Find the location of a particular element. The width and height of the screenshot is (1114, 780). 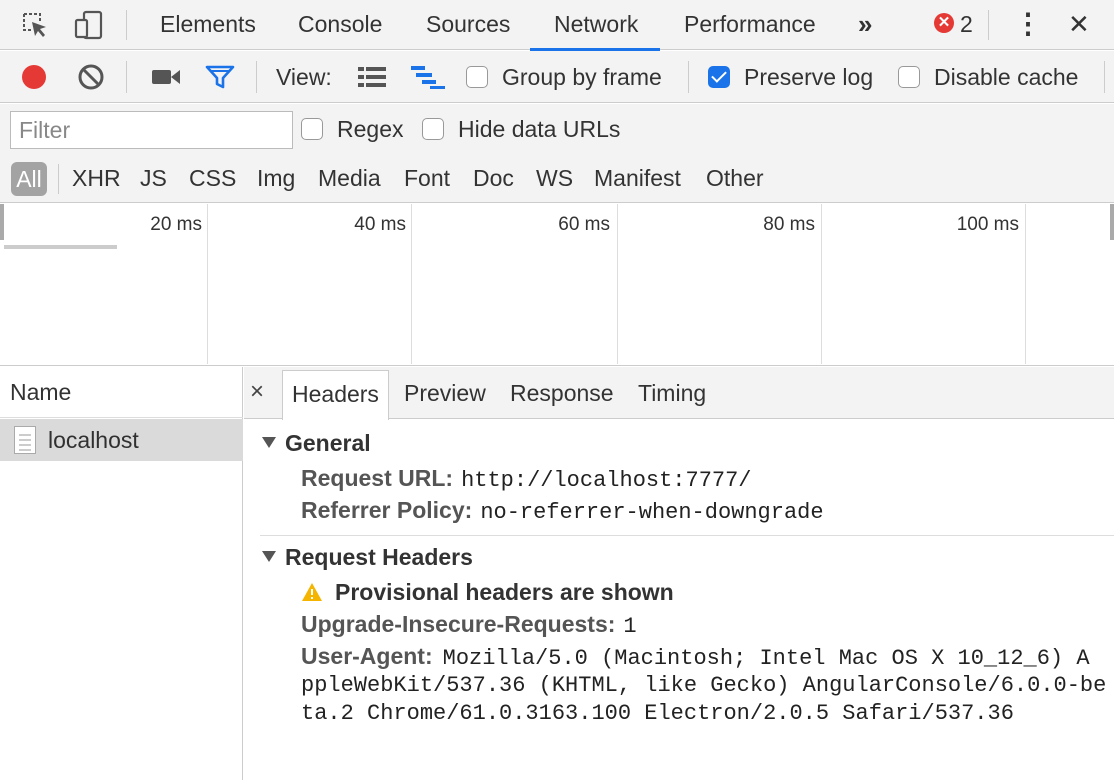

tab-preview: Preview is located at coordinates (445, 393).